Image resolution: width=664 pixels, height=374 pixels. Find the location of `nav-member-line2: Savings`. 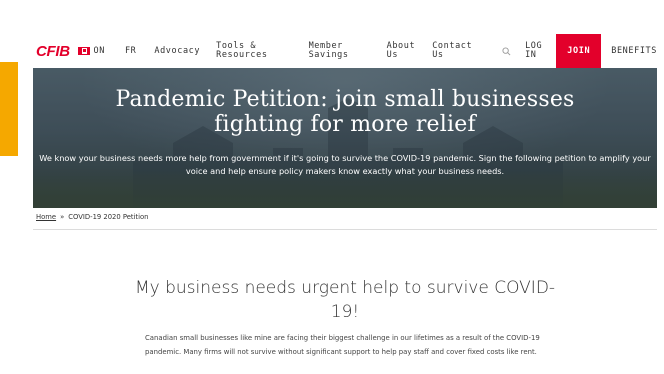

nav-member-line2: Savings is located at coordinates (328, 55).